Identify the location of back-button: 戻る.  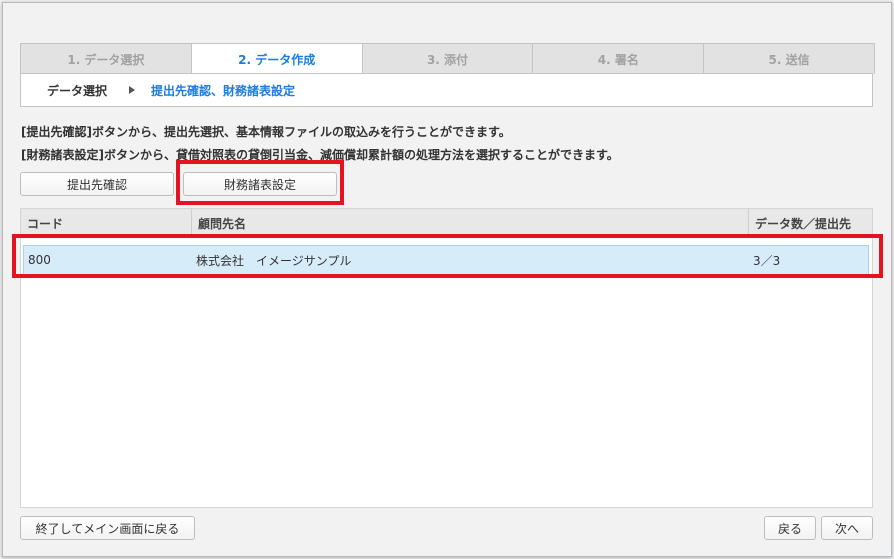
(790, 528).